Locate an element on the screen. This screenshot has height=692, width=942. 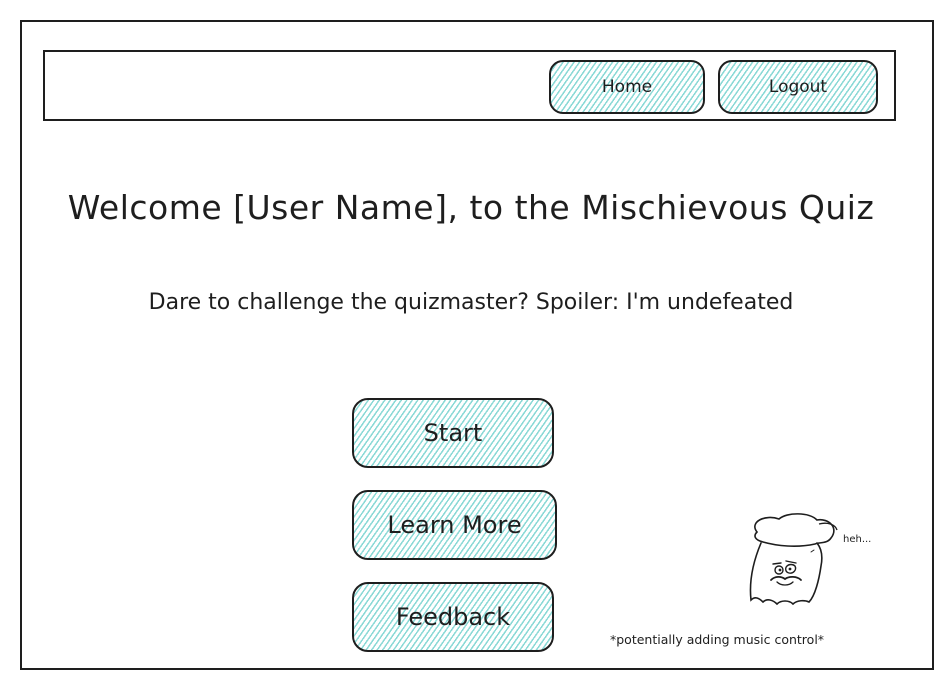
start-button-label: Start is located at coordinates (453, 433).